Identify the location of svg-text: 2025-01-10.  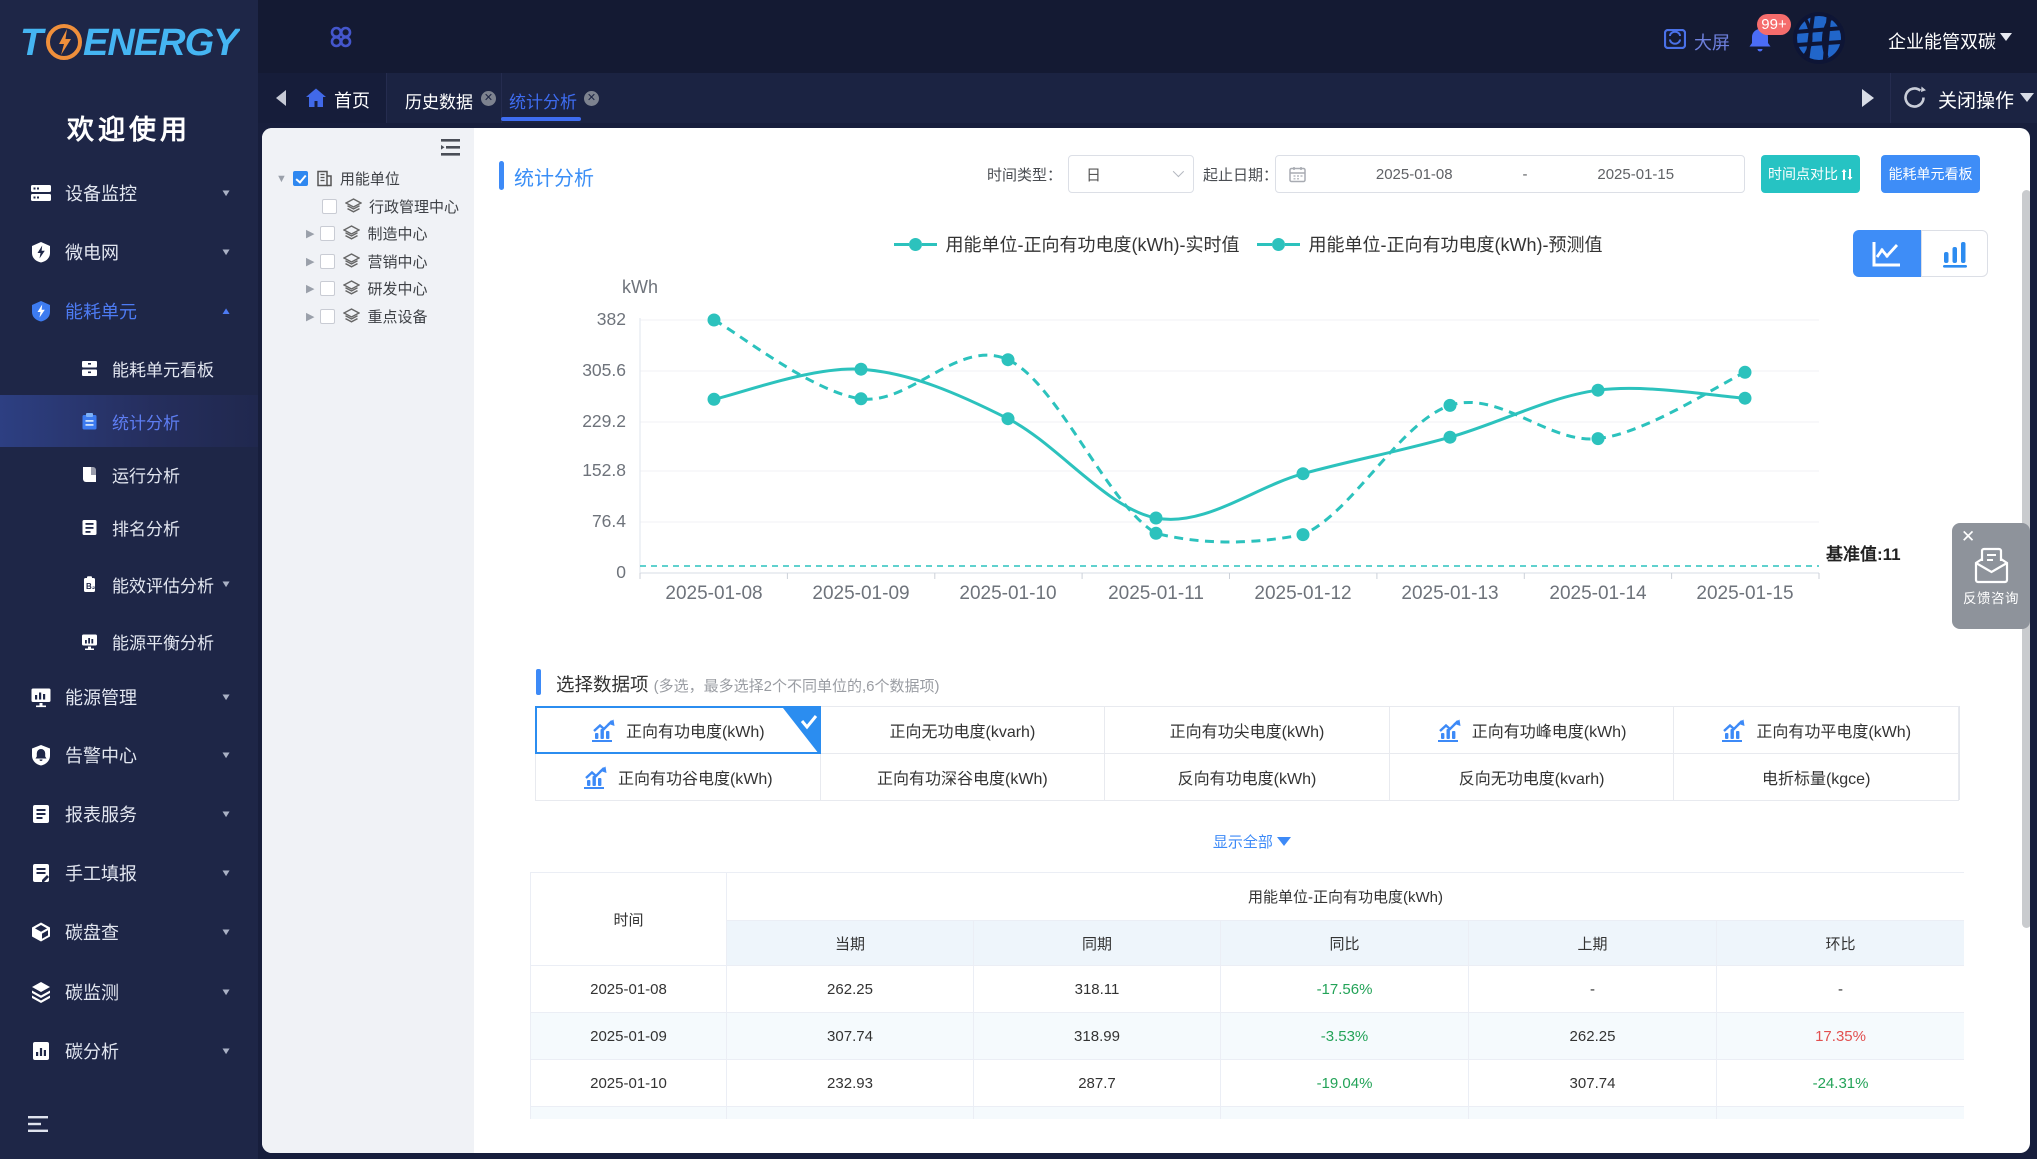
(1007, 593).